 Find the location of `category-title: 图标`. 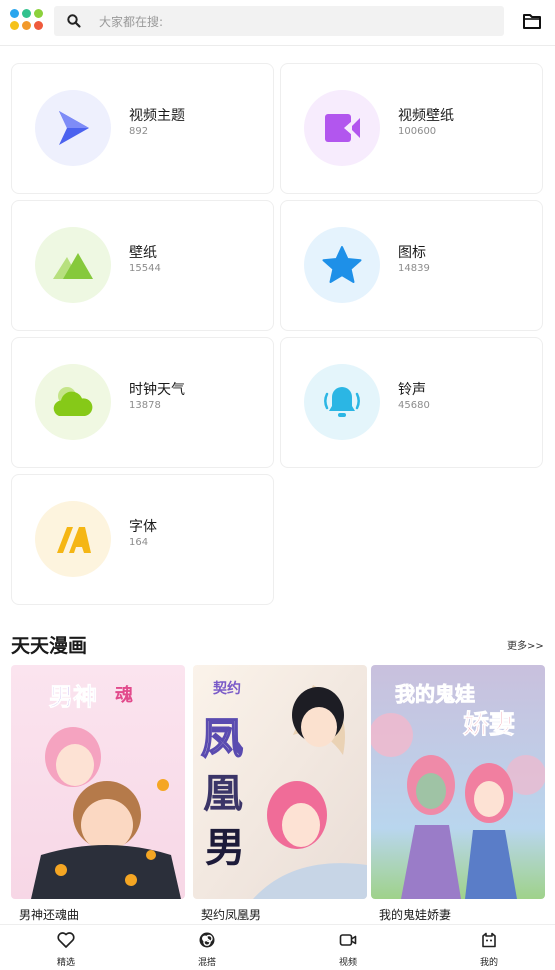

category-title: 图标 is located at coordinates (412, 253).